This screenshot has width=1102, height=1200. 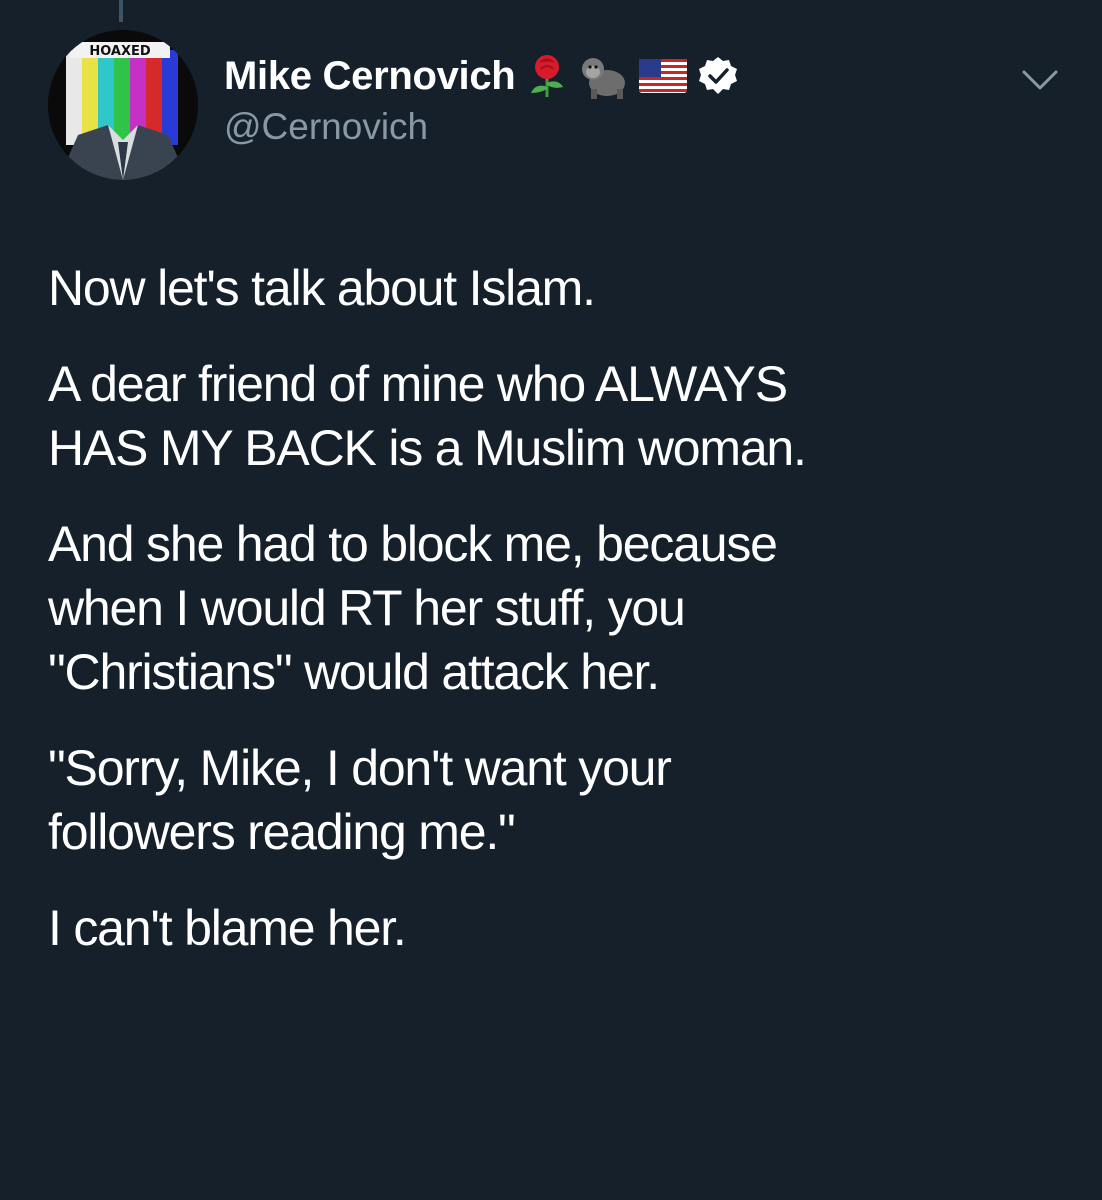 I want to click on tweet-line: "Christians" would attack her., so click(x=354, y=672).